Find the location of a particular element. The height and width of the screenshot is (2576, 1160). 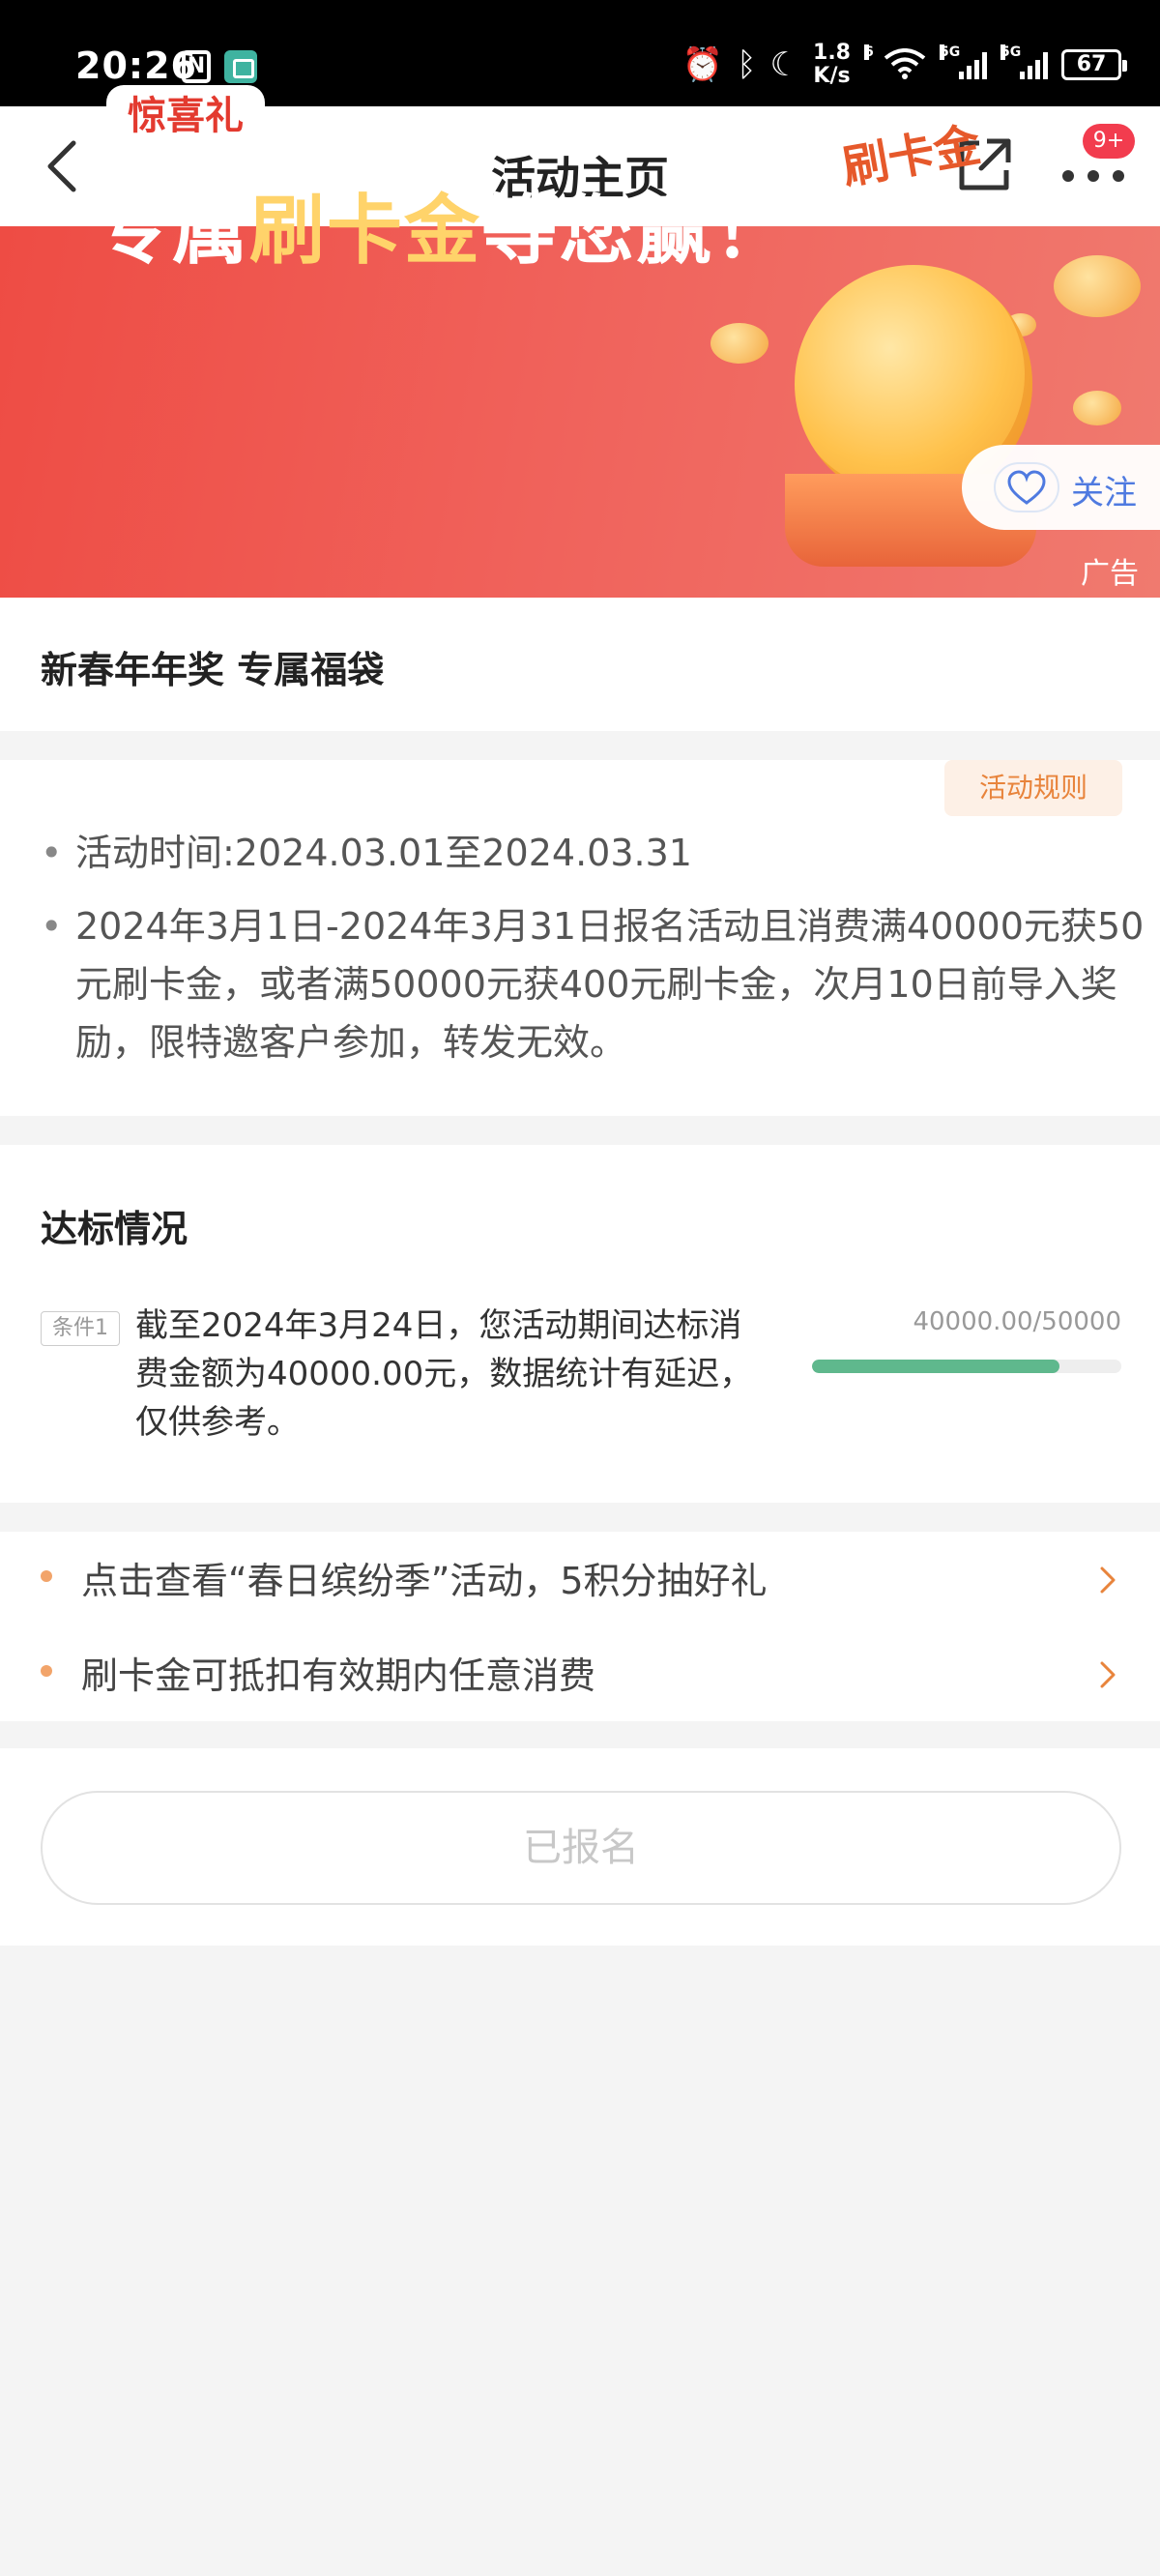

net-speed-unit: K/s is located at coordinates (832, 76).